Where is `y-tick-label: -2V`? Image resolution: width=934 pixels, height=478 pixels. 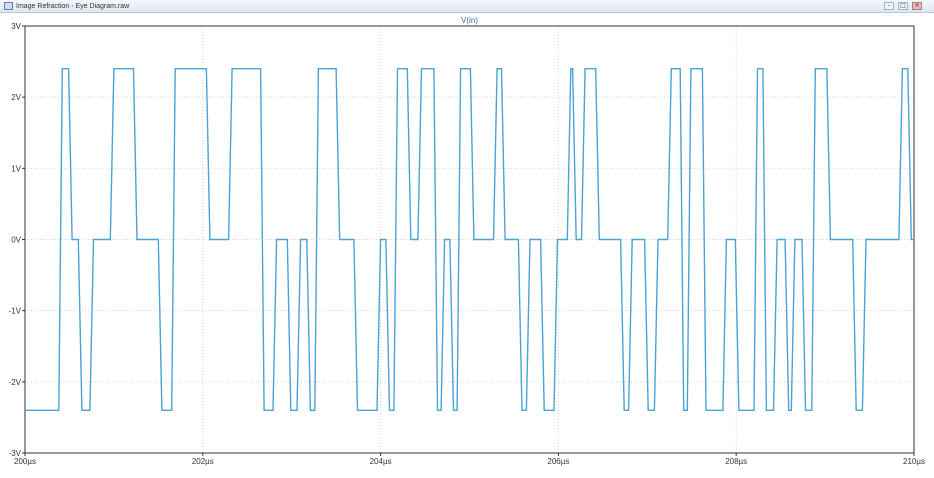
y-tick-label: -2V is located at coordinates (15, 382).